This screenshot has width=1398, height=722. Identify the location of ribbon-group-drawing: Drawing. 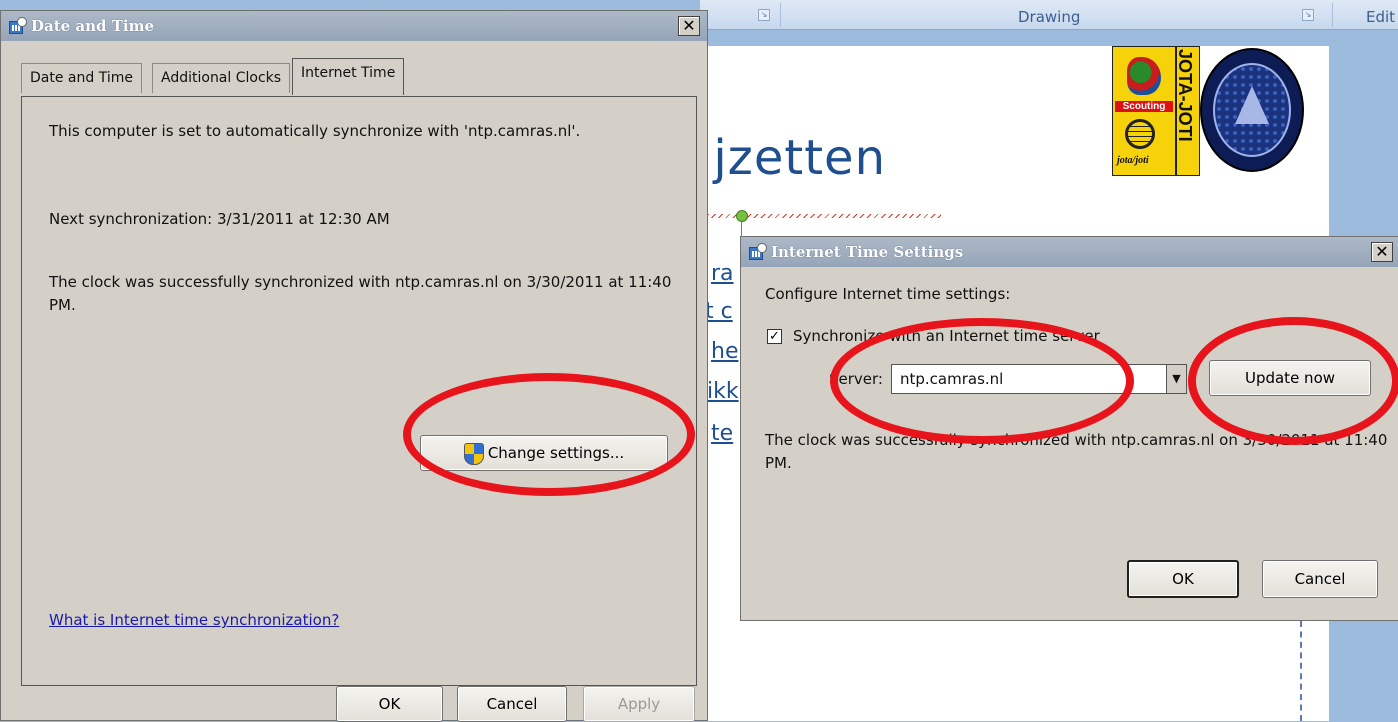
(1049, 17).